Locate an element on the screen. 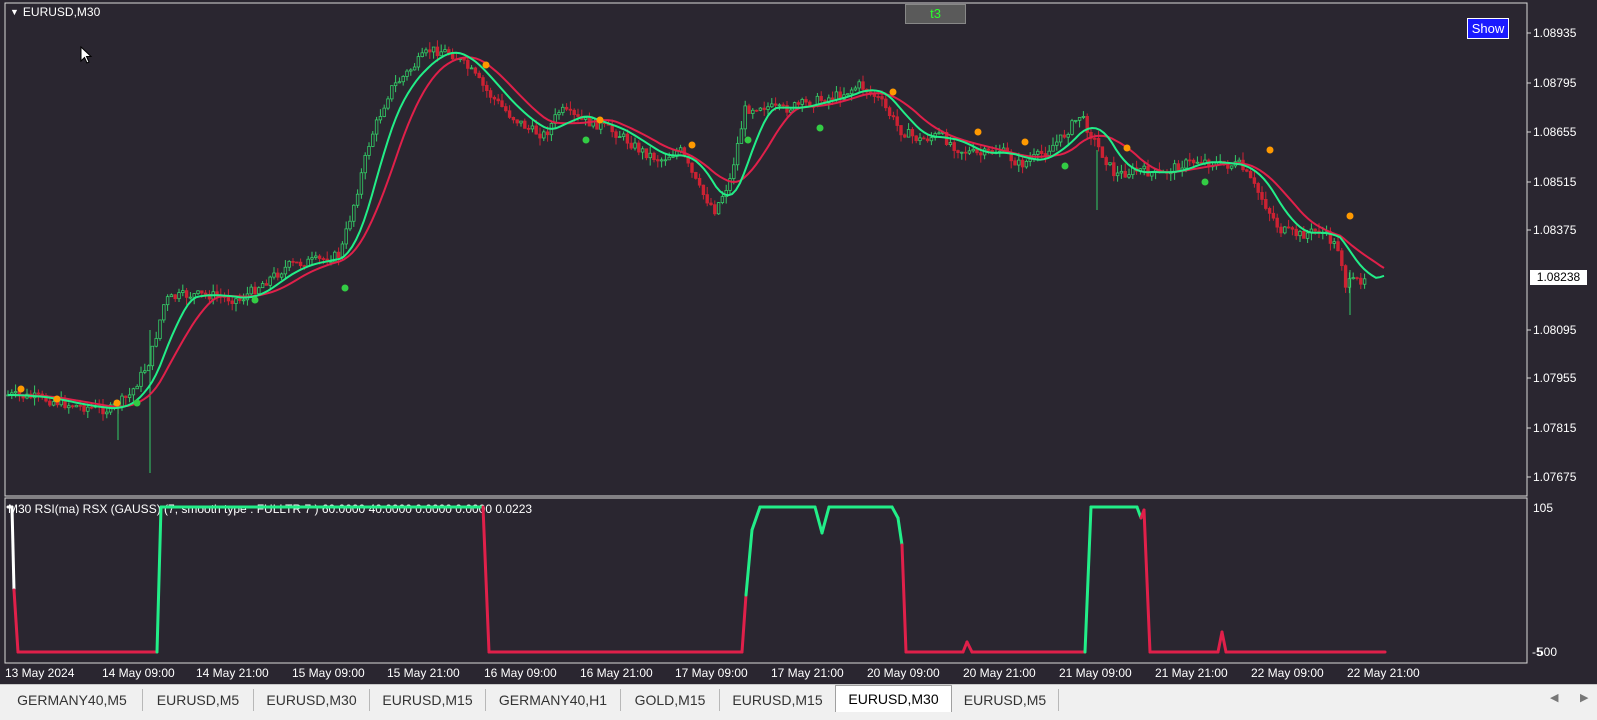 The width and height of the screenshot is (1597, 720). time-tick: 21 May 09:00 is located at coordinates (1095, 673).